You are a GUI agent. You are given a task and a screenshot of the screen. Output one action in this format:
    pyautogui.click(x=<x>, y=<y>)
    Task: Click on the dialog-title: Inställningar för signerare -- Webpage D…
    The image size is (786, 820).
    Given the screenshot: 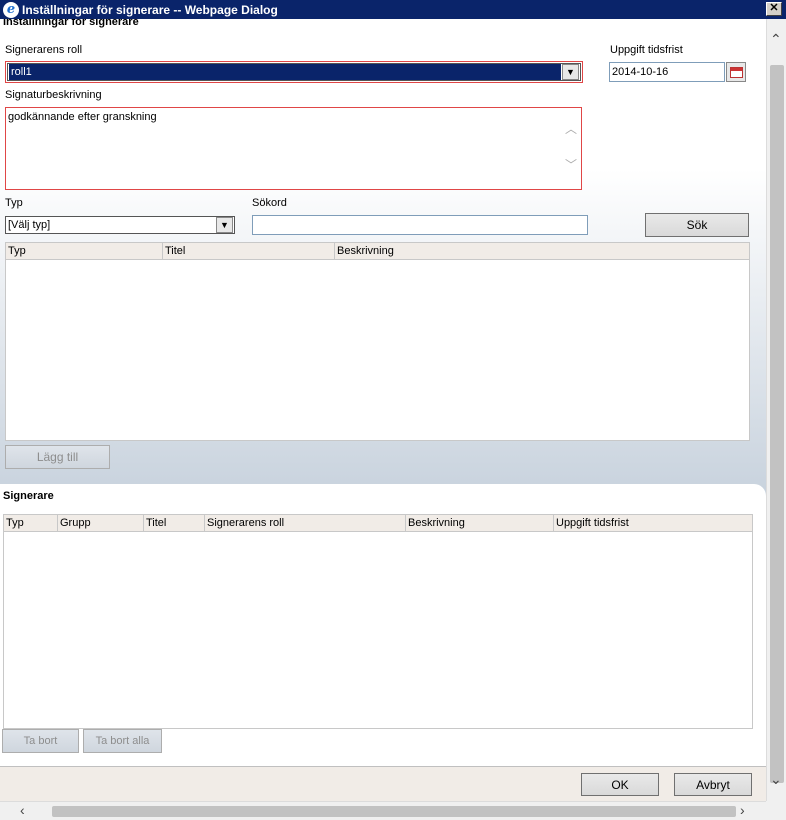 What is the action you would take?
    pyautogui.click(x=150, y=9)
    